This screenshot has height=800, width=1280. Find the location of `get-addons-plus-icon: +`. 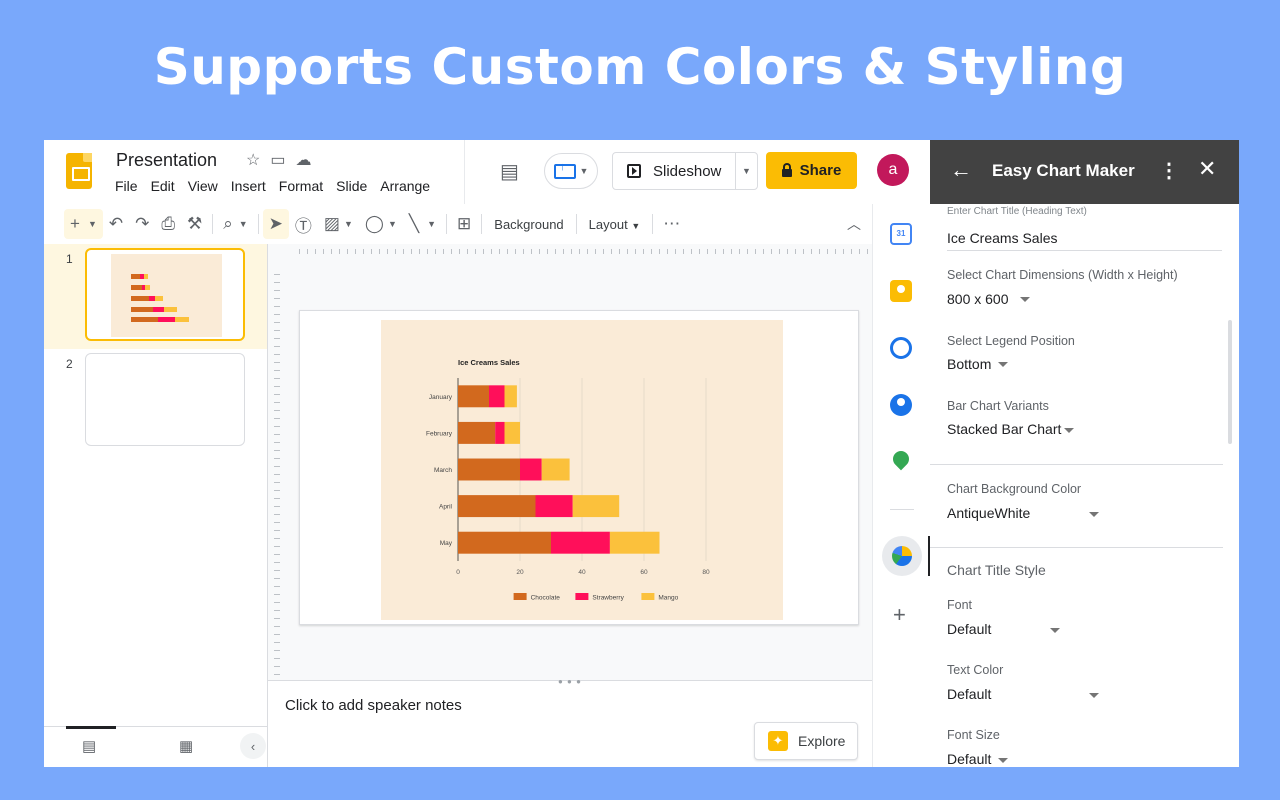

get-addons-plus-icon: + is located at coordinates (899, 615).